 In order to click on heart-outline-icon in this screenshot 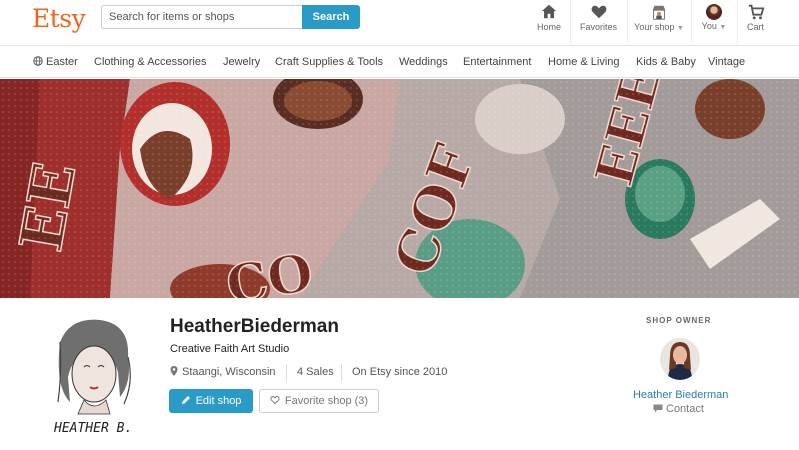, I will do `click(275, 400)`.